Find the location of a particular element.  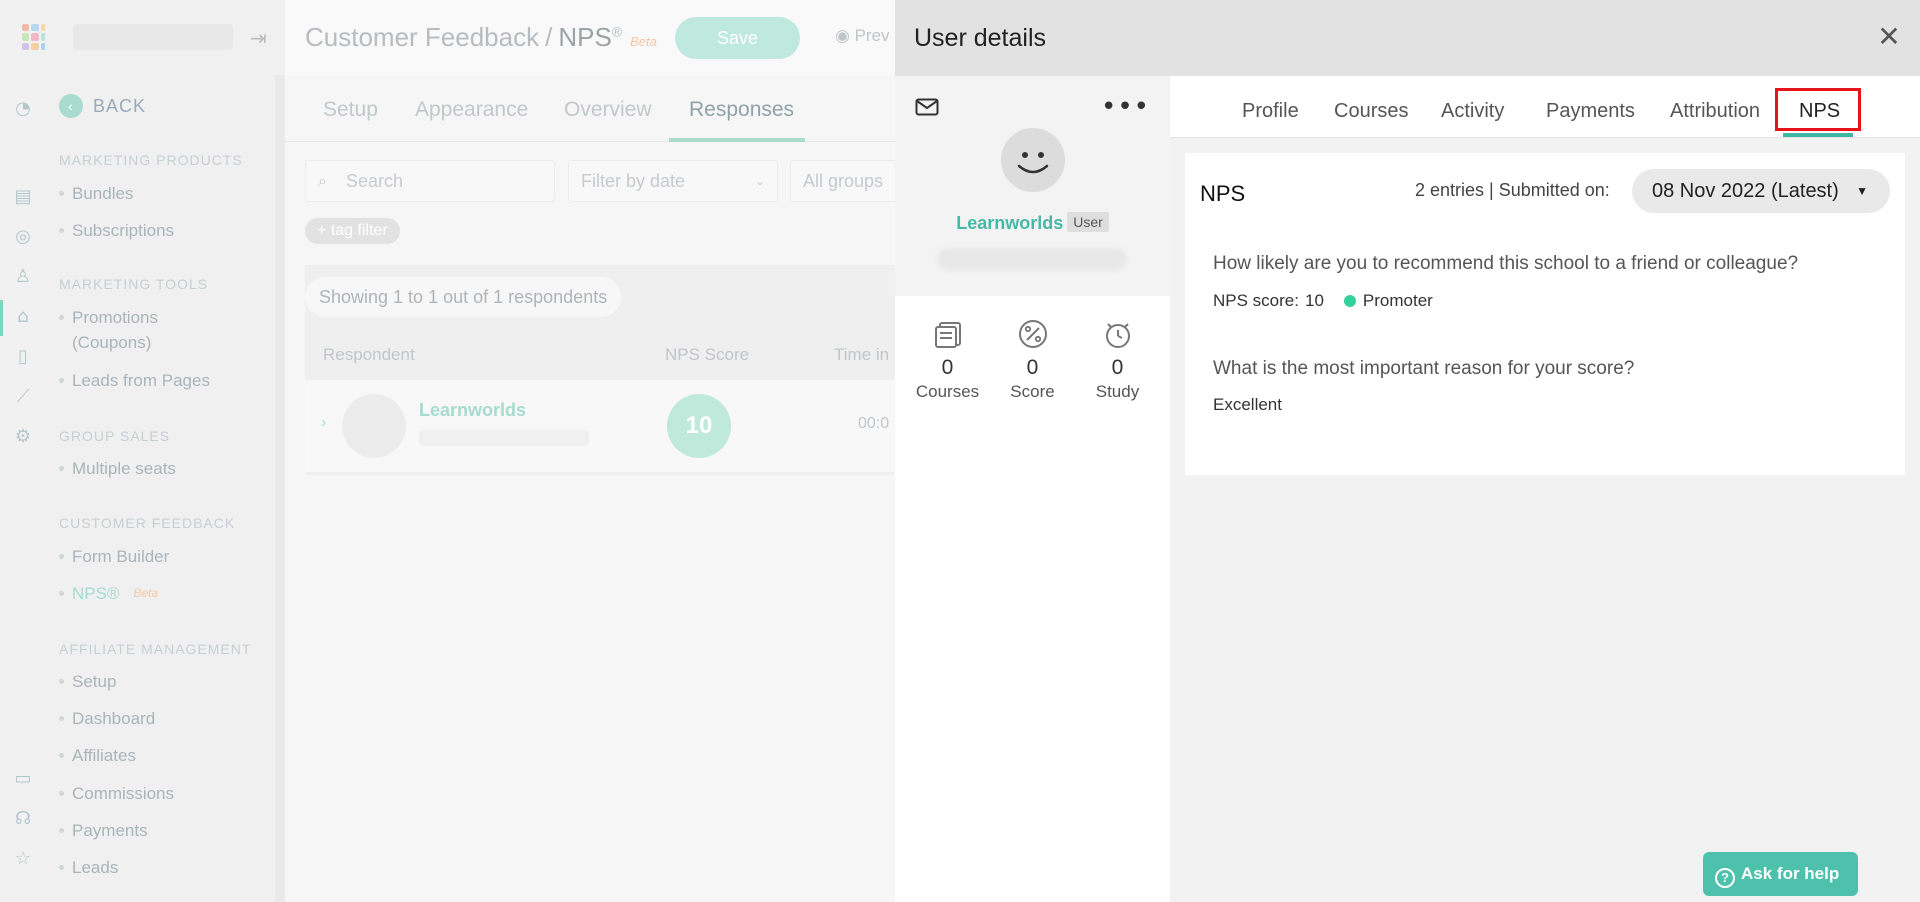

pages-icon: ▤ is located at coordinates (23, 197).